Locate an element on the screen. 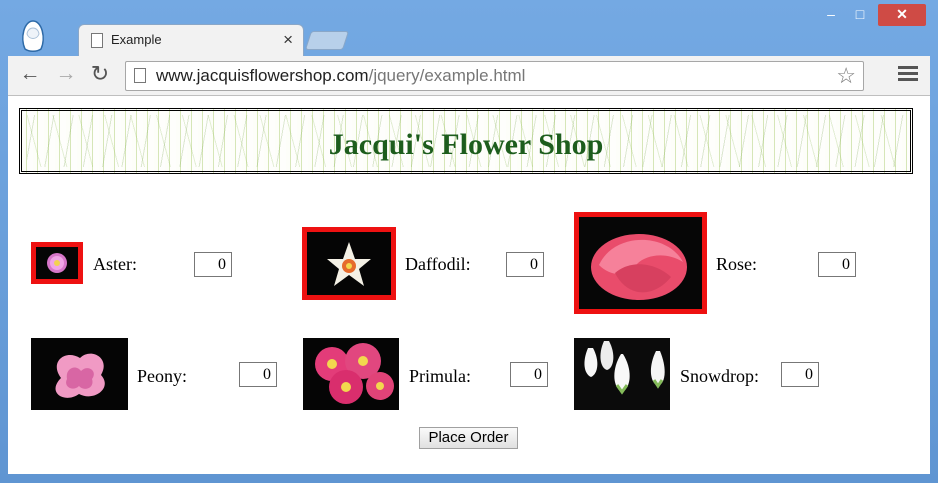 The image size is (938, 483). quantity-input-daffodil: 0 is located at coordinates (525, 264).